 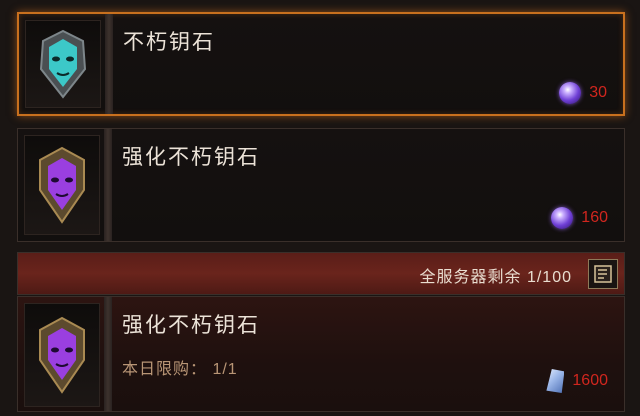 I want to click on teal-mask-icon, so click(x=63, y=64).